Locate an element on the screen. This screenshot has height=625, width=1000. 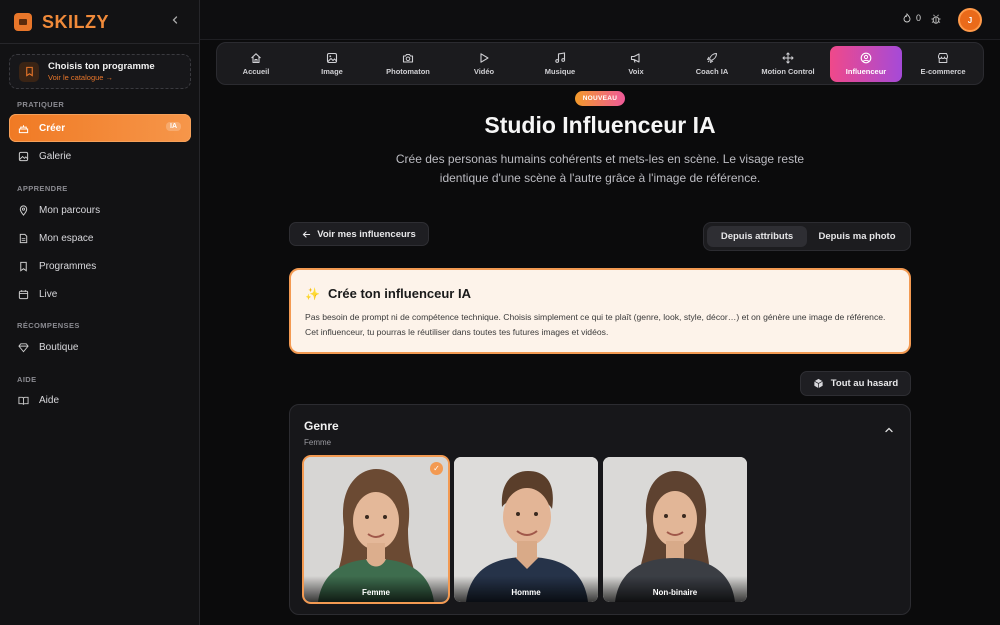
genre-option-femme: ✓ Femme is located at coordinates (376, 529).